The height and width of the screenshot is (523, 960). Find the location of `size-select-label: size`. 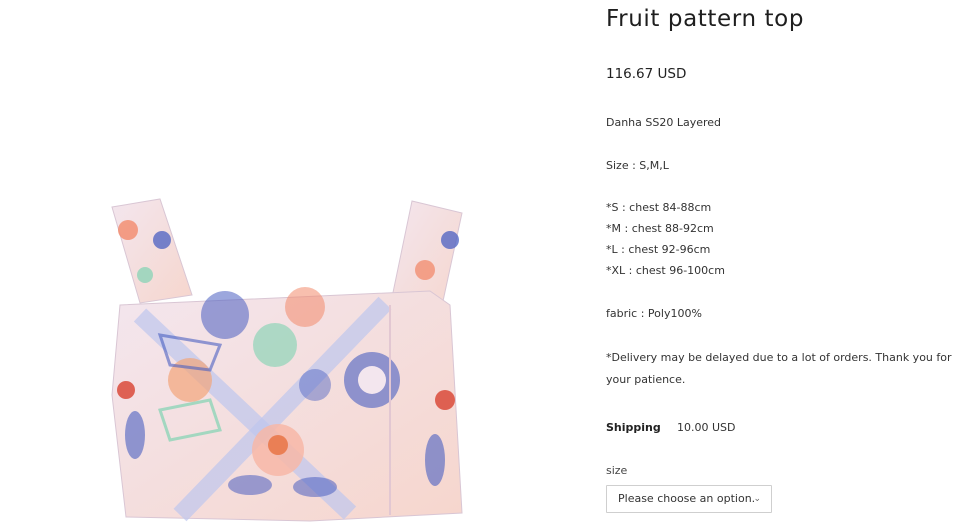

size-select-label: size is located at coordinates (617, 470).